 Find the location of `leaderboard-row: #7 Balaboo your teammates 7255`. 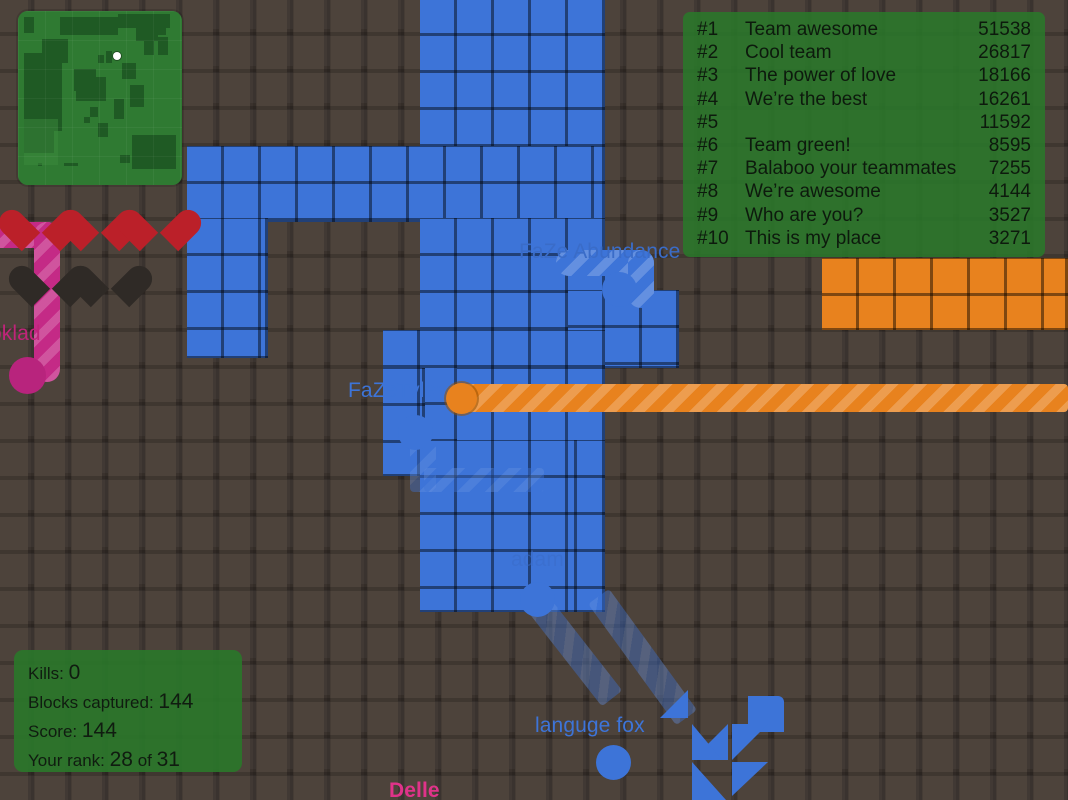

leaderboard-row: #7 Balaboo your teammates 7255 is located at coordinates (864, 168).